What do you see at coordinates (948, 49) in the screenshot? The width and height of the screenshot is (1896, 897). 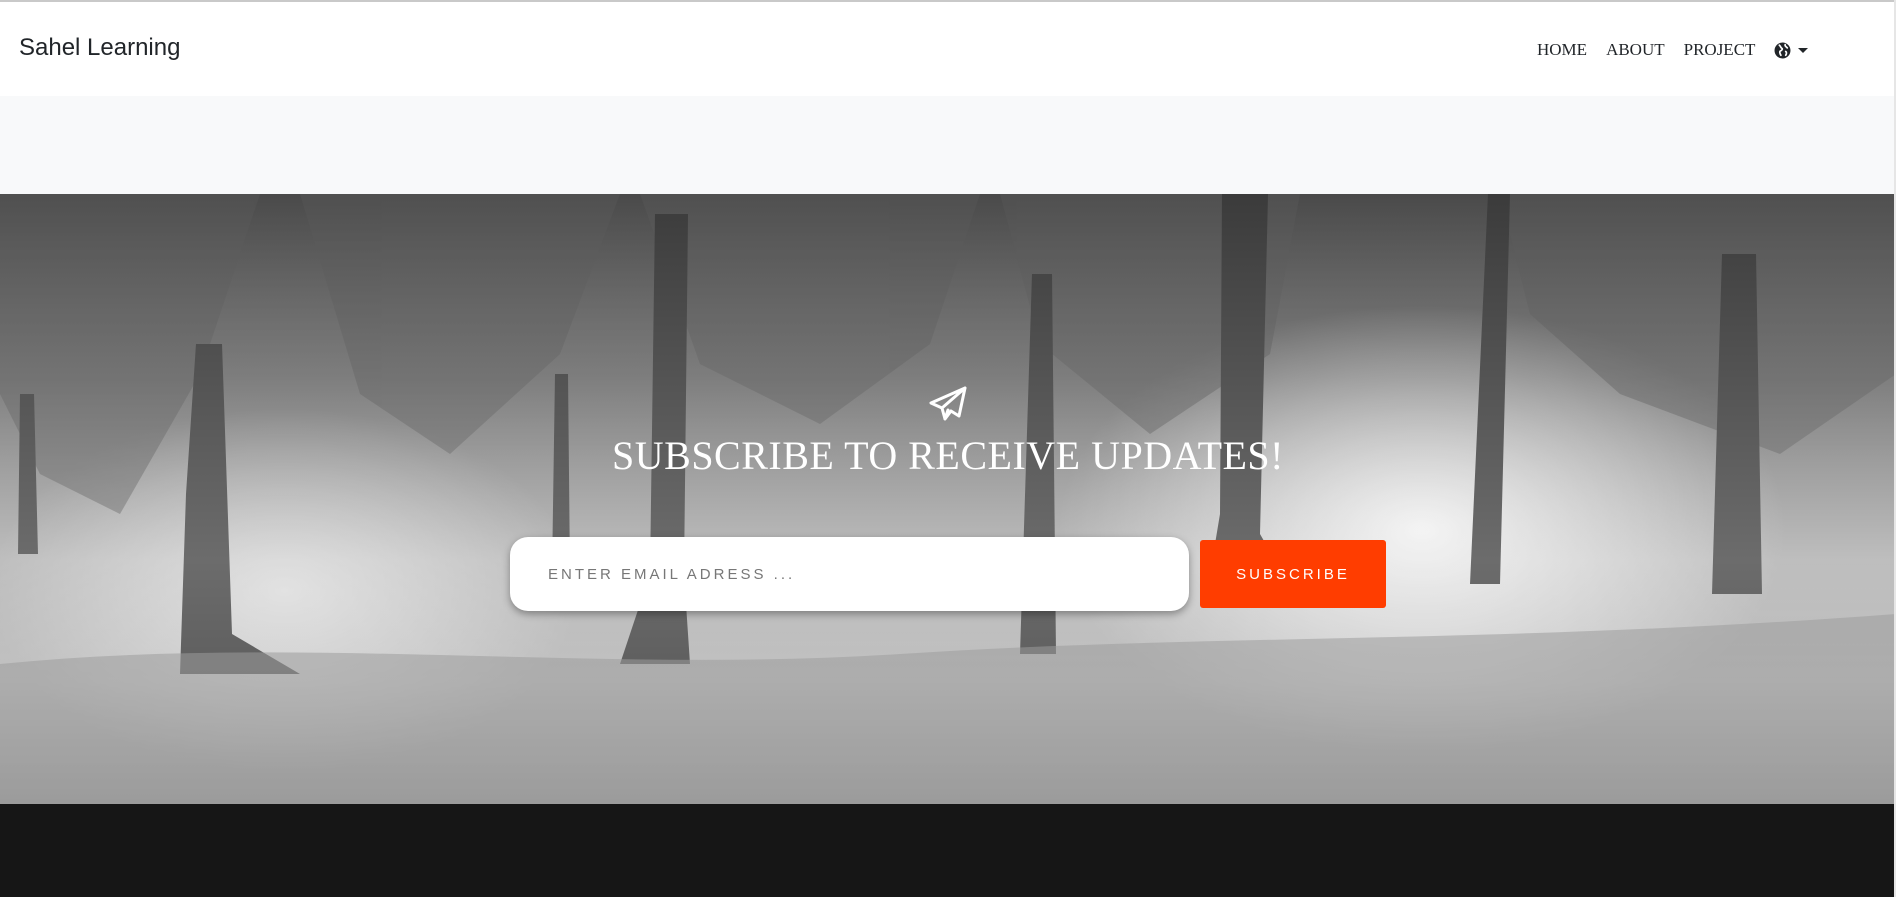 I see `navbar: Sahel Learning HOME ABOUT PROJECT` at bounding box center [948, 49].